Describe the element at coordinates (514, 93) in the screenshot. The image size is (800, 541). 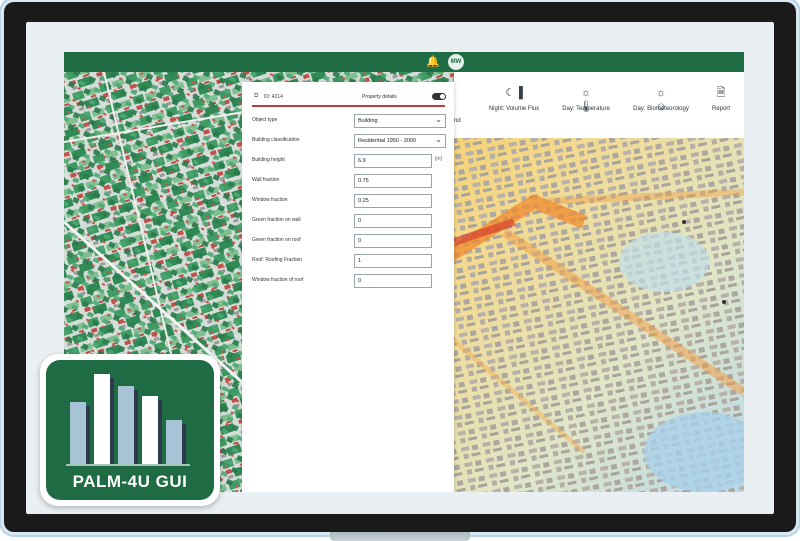
I see `moon-bars-icon: ☾▐` at that location.